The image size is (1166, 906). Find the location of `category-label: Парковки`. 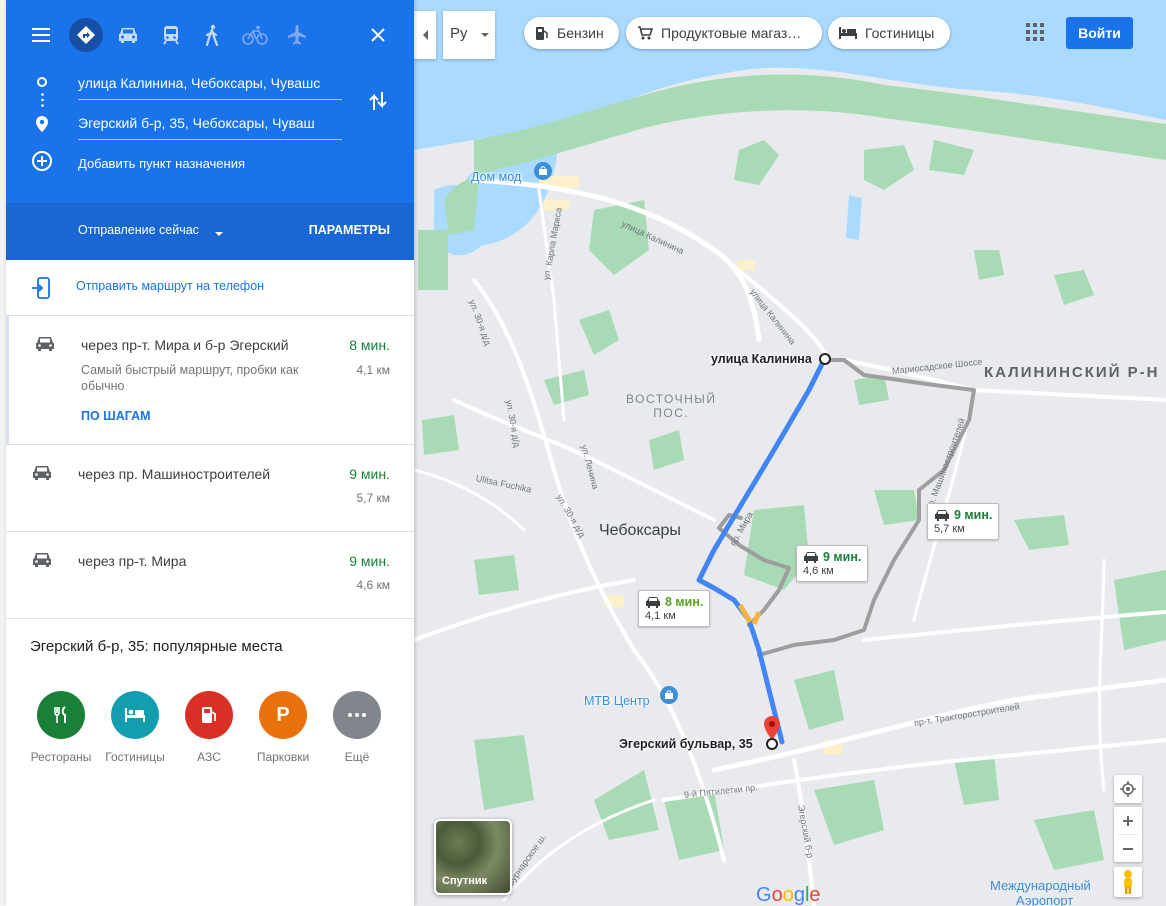

category-label: Парковки is located at coordinates (283, 757).